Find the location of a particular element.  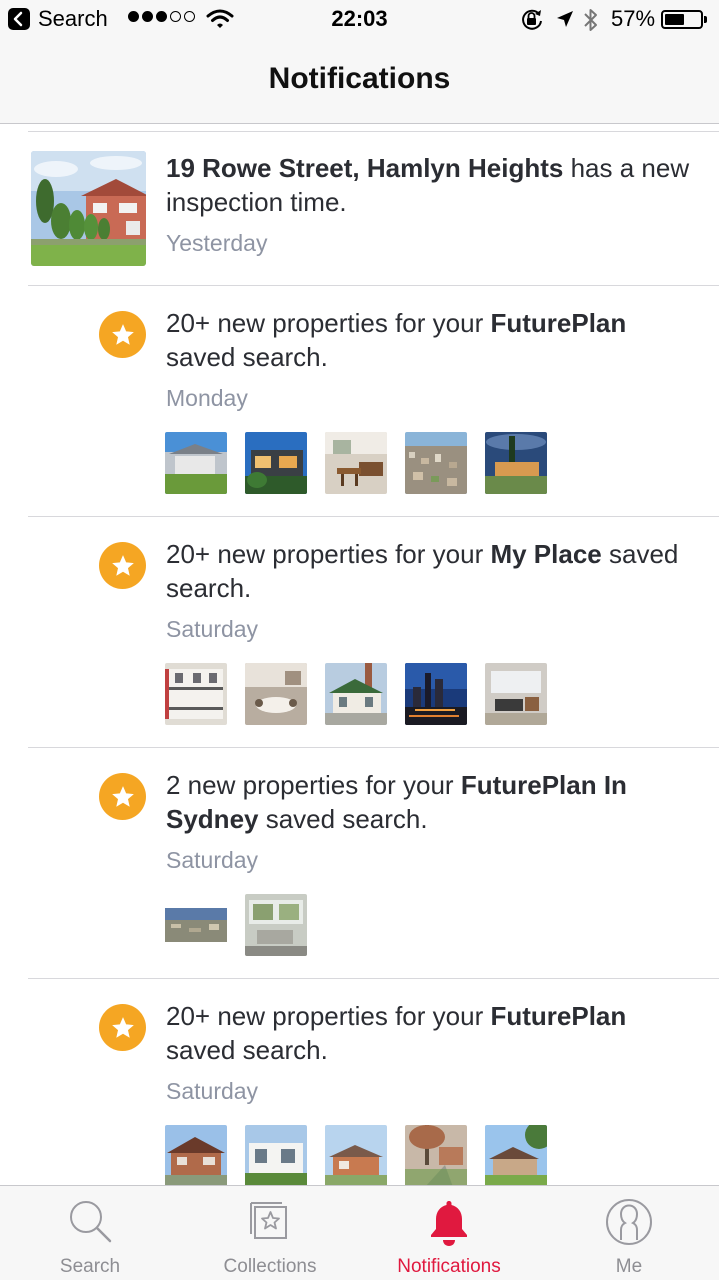

tab-collections: Collections is located at coordinates (270, 1233).